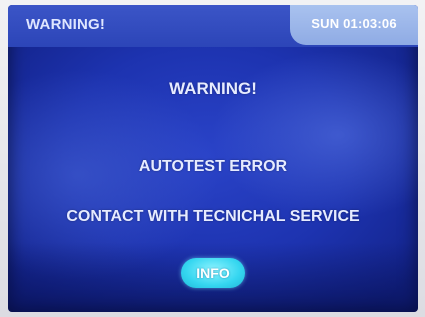  What do you see at coordinates (66, 24) in the screenshot?
I see `header-title: WARNING!` at bounding box center [66, 24].